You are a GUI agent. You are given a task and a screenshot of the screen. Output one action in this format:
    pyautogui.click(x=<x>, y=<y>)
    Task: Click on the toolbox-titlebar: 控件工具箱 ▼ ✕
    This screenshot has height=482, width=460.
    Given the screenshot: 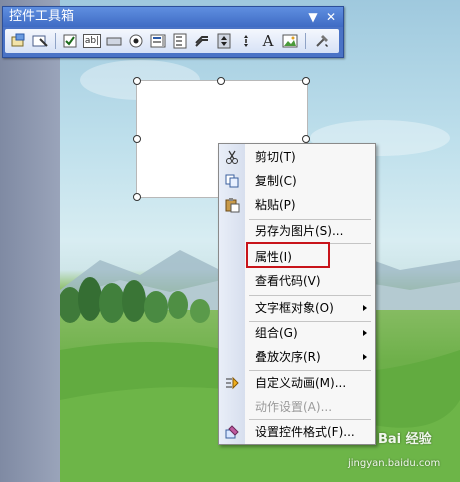 What is the action you would take?
    pyautogui.click(x=173, y=17)
    